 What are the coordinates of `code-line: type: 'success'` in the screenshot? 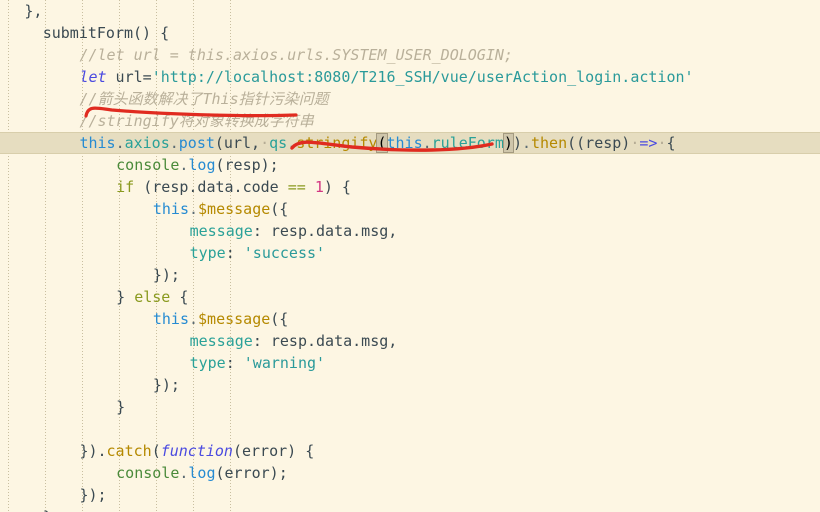 It's located at (162, 253).